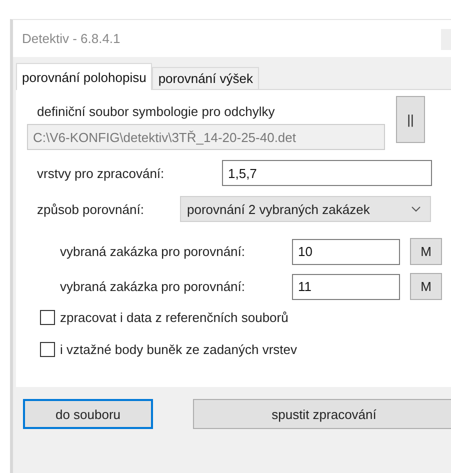 Image resolution: width=451 pixels, height=473 pixels. What do you see at coordinates (156, 111) in the screenshot?
I see `field-label: definiční soubor symbologie pro odchylky` at bounding box center [156, 111].